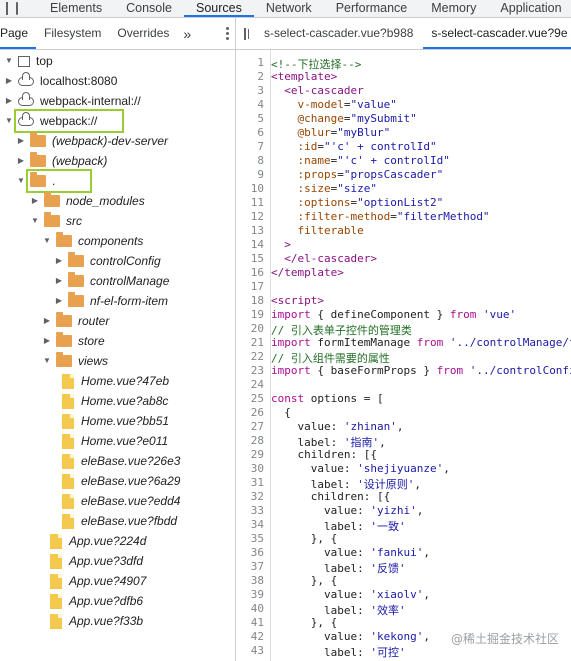 This screenshot has width=571, height=661. I want to click on tree-item: Home.vue?47eb, so click(111, 381).